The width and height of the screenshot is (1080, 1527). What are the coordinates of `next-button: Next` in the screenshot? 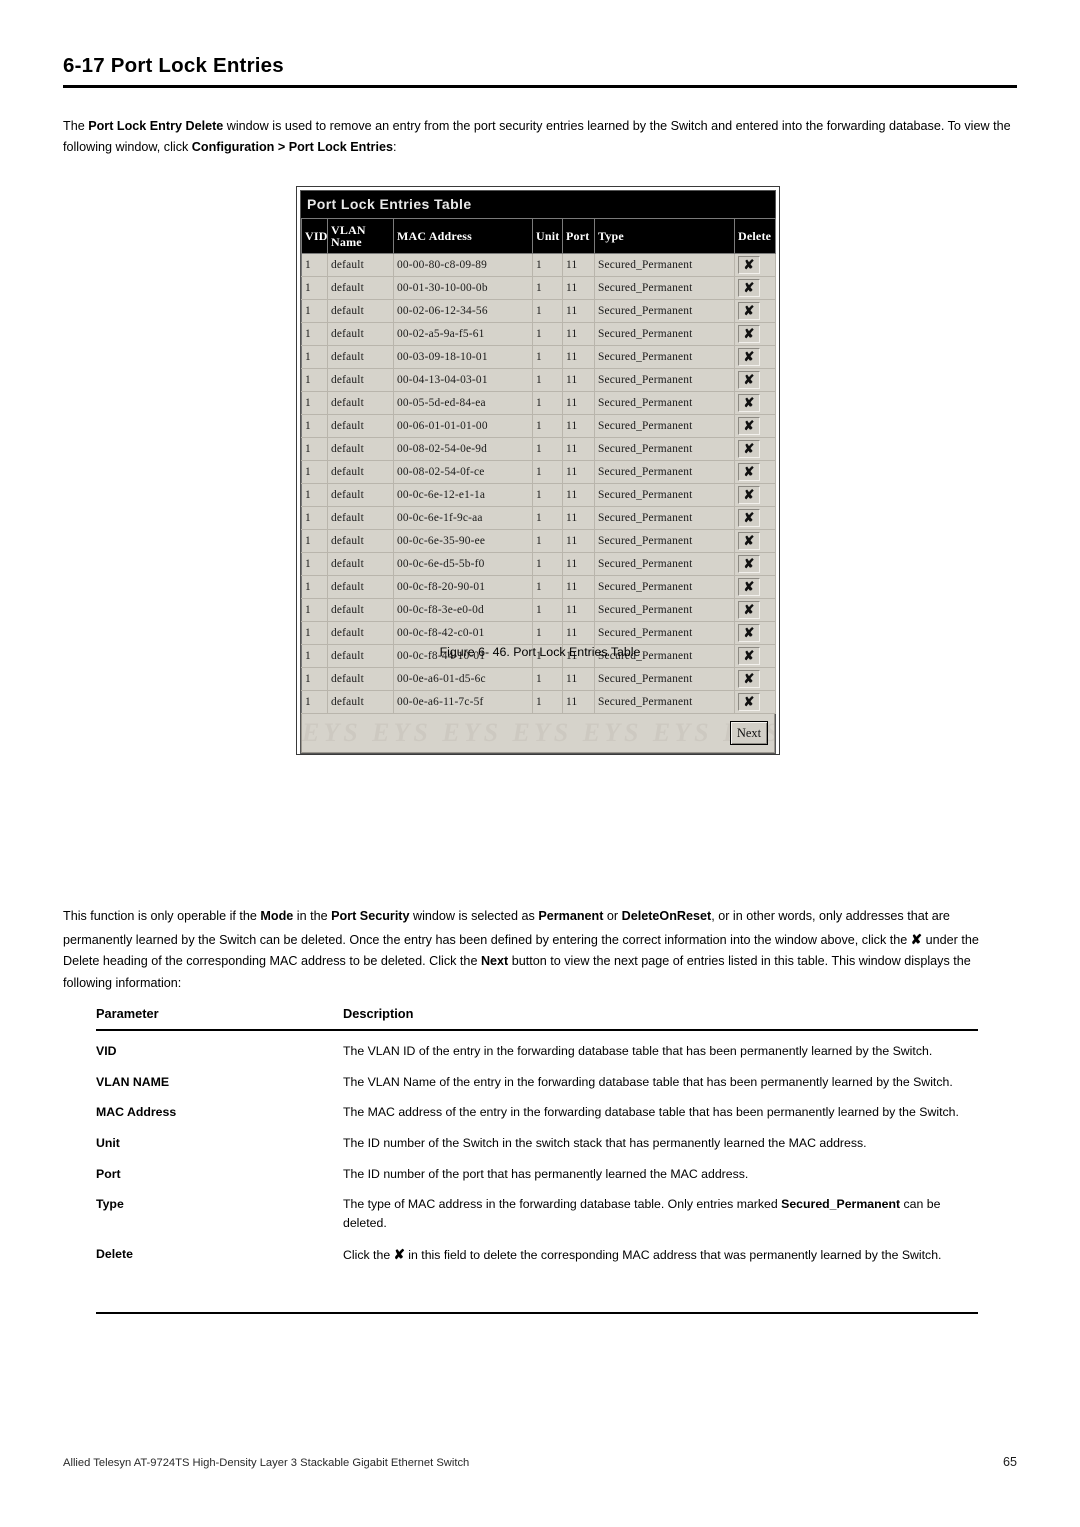 It's located at (749, 733).